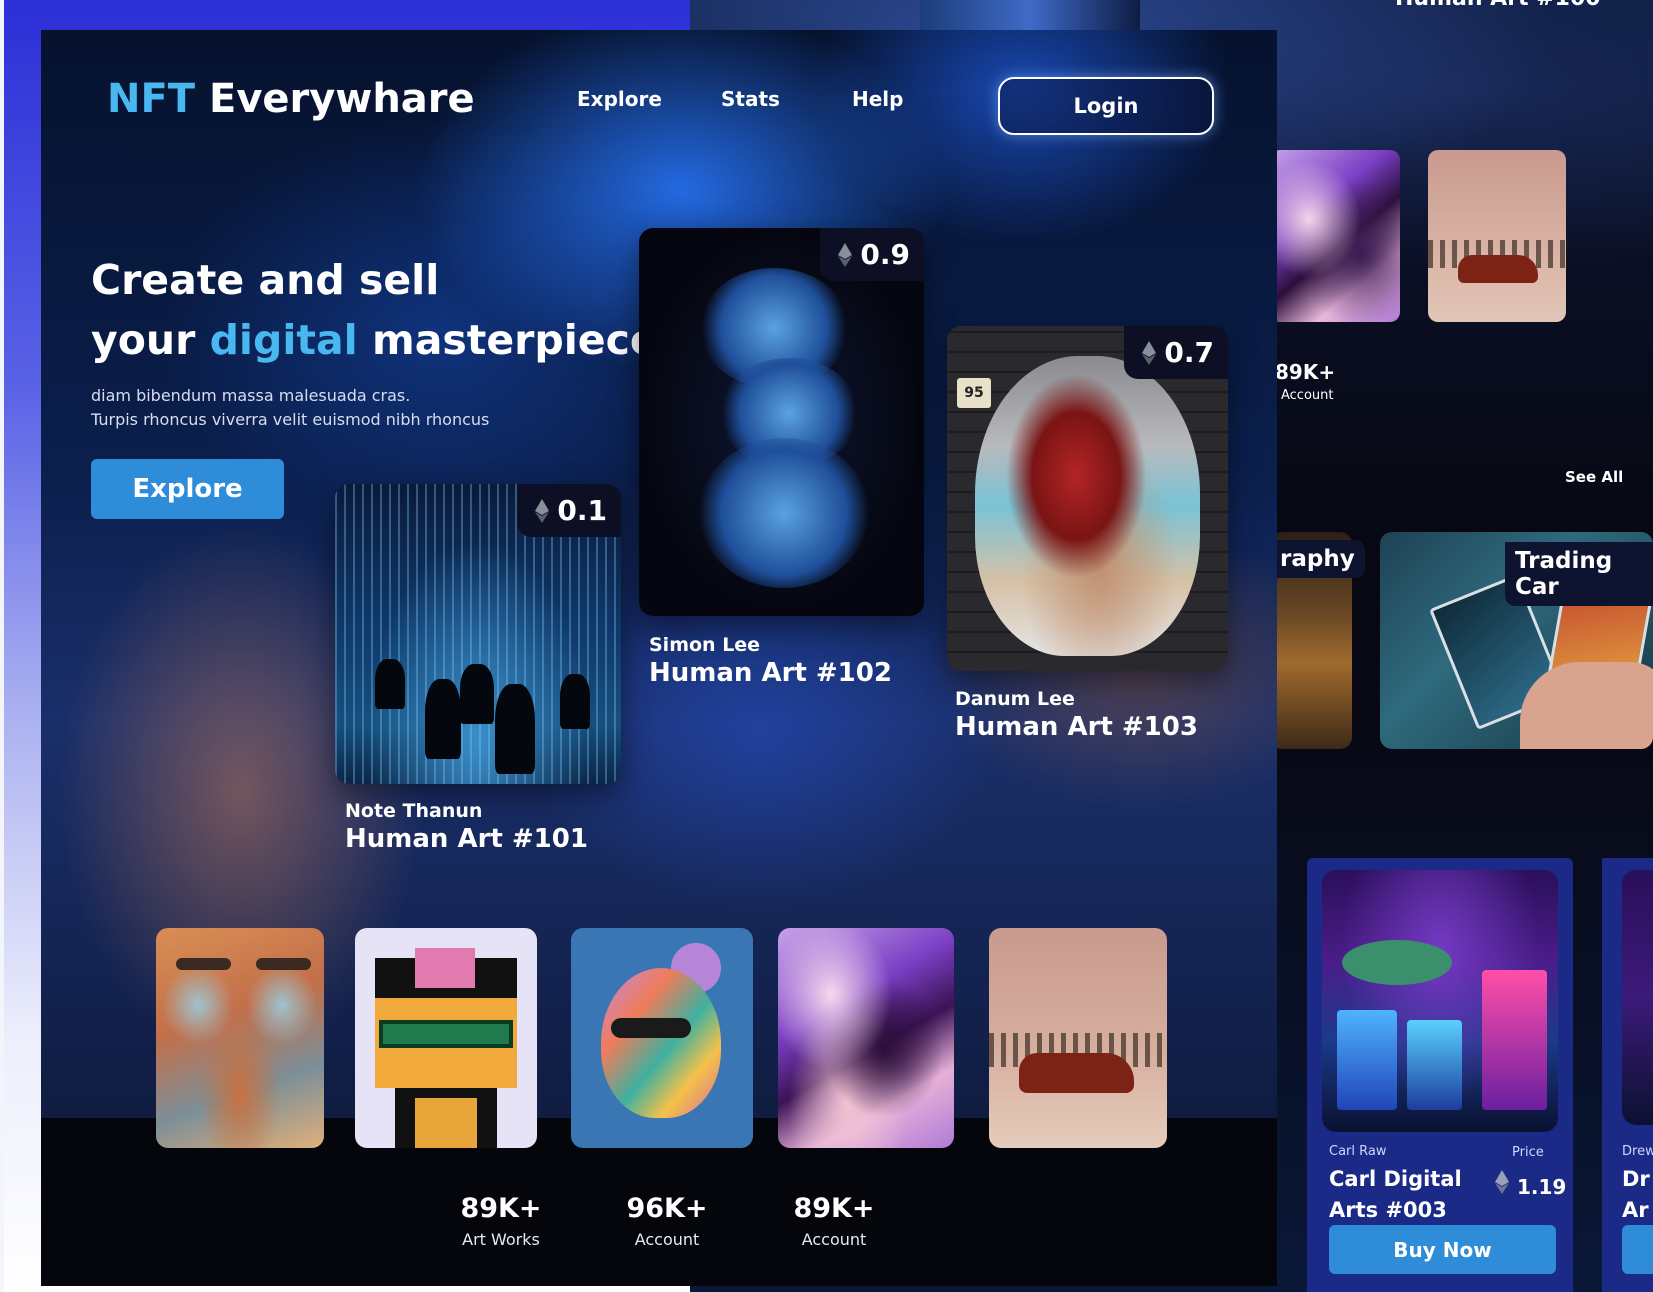 This screenshot has width=1653, height=1292. Describe the element at coordinates (866, 1038) in the screenshot. I see `gallery-thumb-marble` at that location.